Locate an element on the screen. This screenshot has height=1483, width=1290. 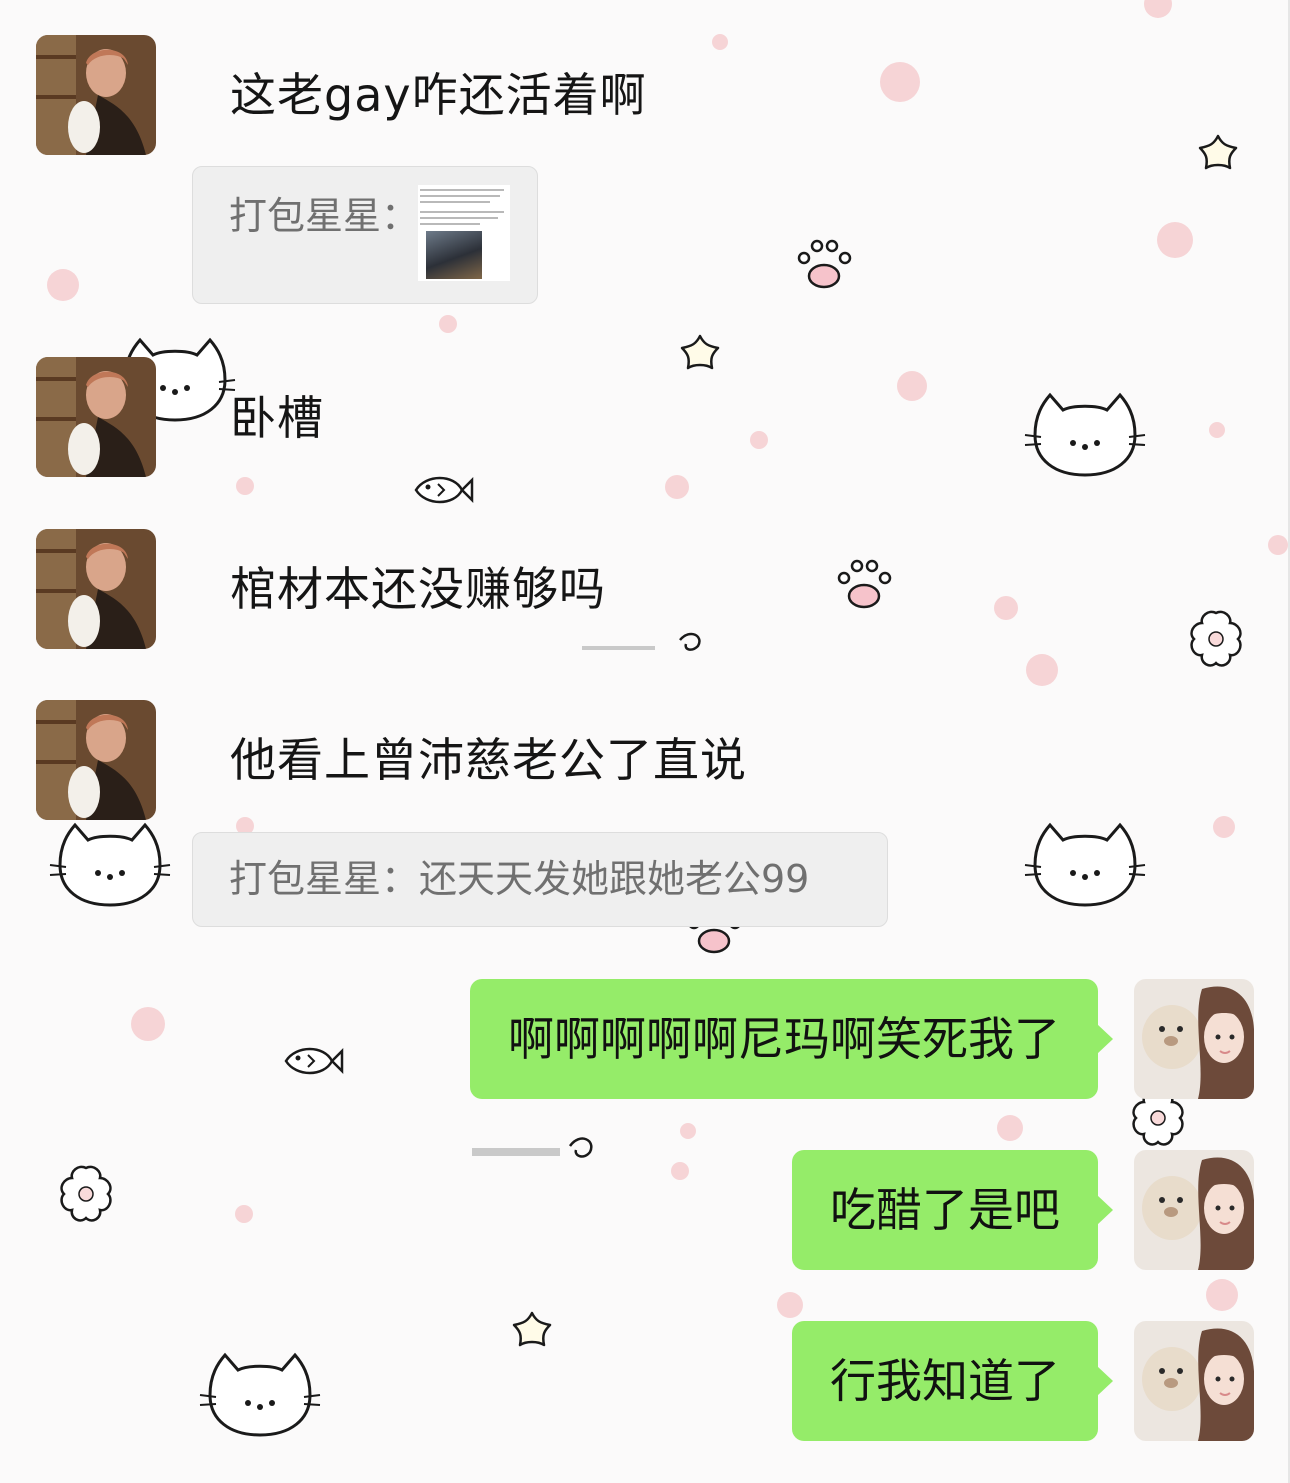
message-text: 行我知道了 is located at coordinates (945, 1381).